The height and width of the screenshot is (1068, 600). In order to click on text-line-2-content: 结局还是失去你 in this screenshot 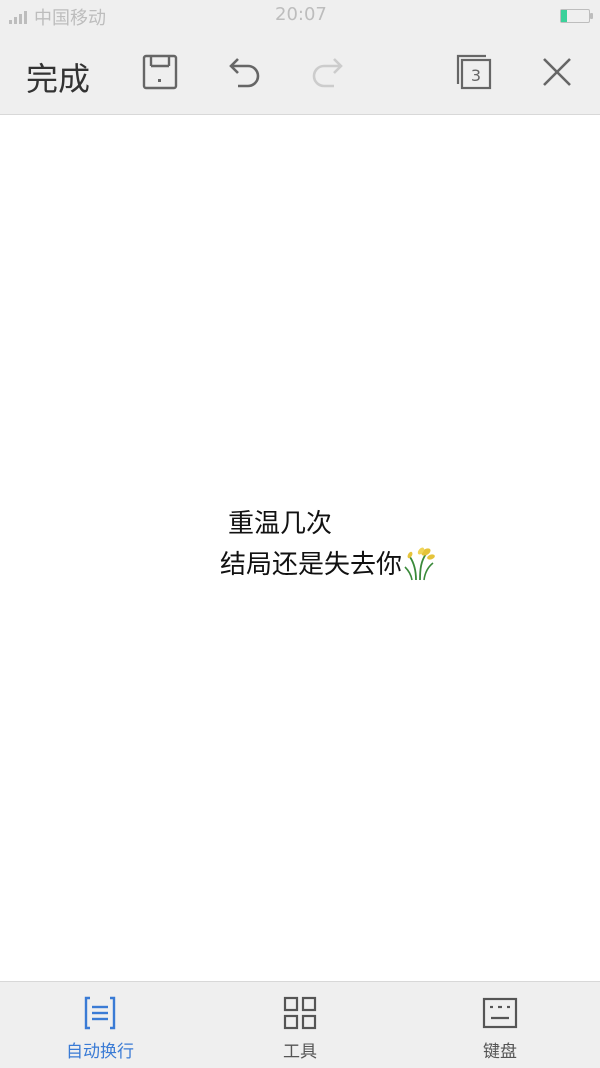, I will do `click(311, 565)`.